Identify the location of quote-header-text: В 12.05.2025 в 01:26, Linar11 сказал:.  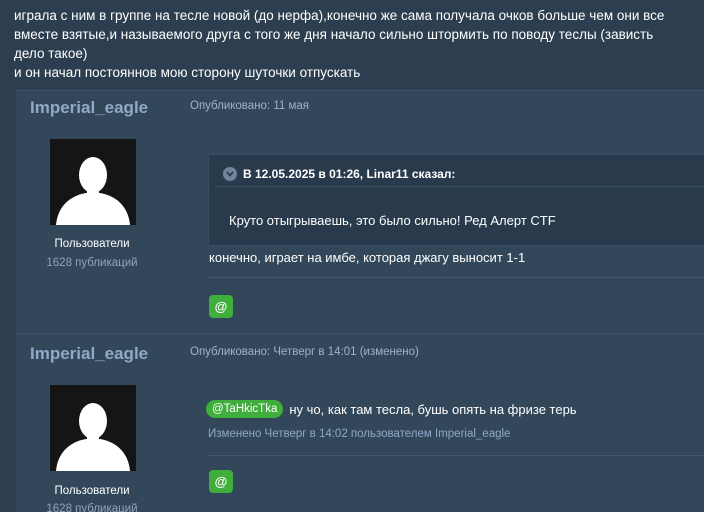
(349, 173).